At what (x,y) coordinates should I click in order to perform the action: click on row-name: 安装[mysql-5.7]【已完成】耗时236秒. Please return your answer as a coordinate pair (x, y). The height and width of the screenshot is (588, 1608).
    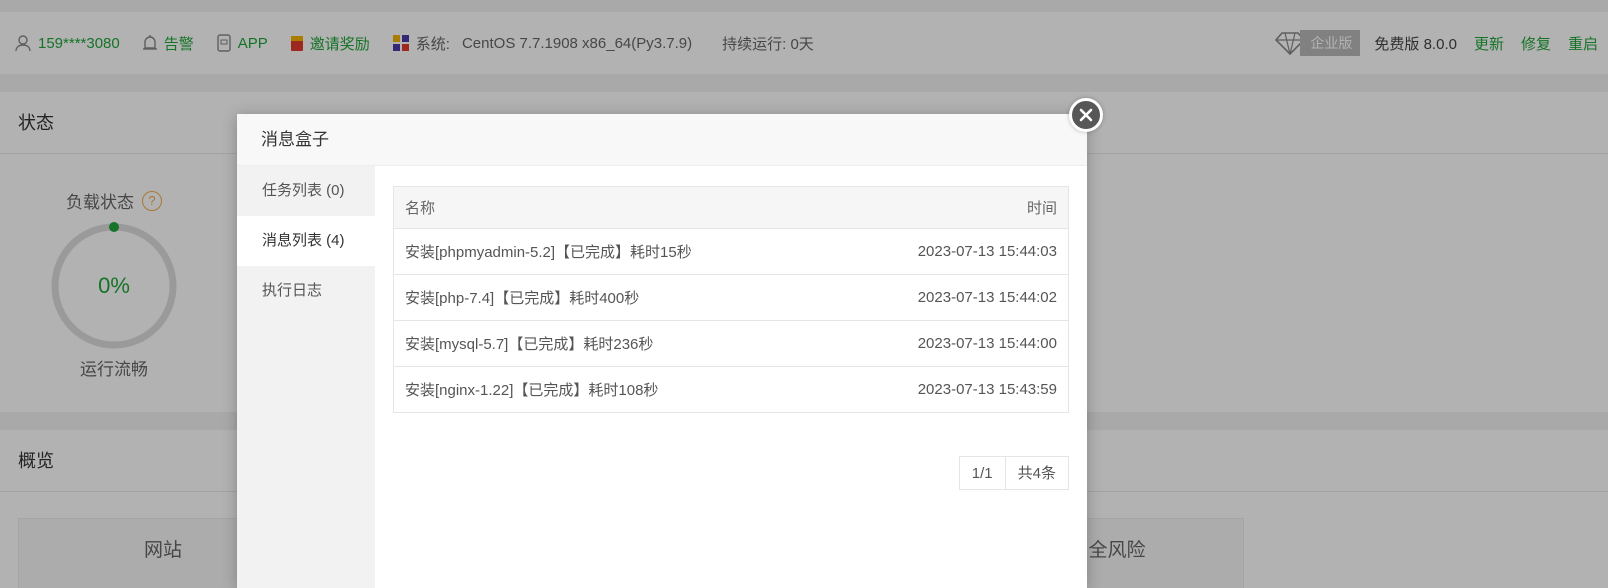
    Looking at the image, I should click on (614, 343).